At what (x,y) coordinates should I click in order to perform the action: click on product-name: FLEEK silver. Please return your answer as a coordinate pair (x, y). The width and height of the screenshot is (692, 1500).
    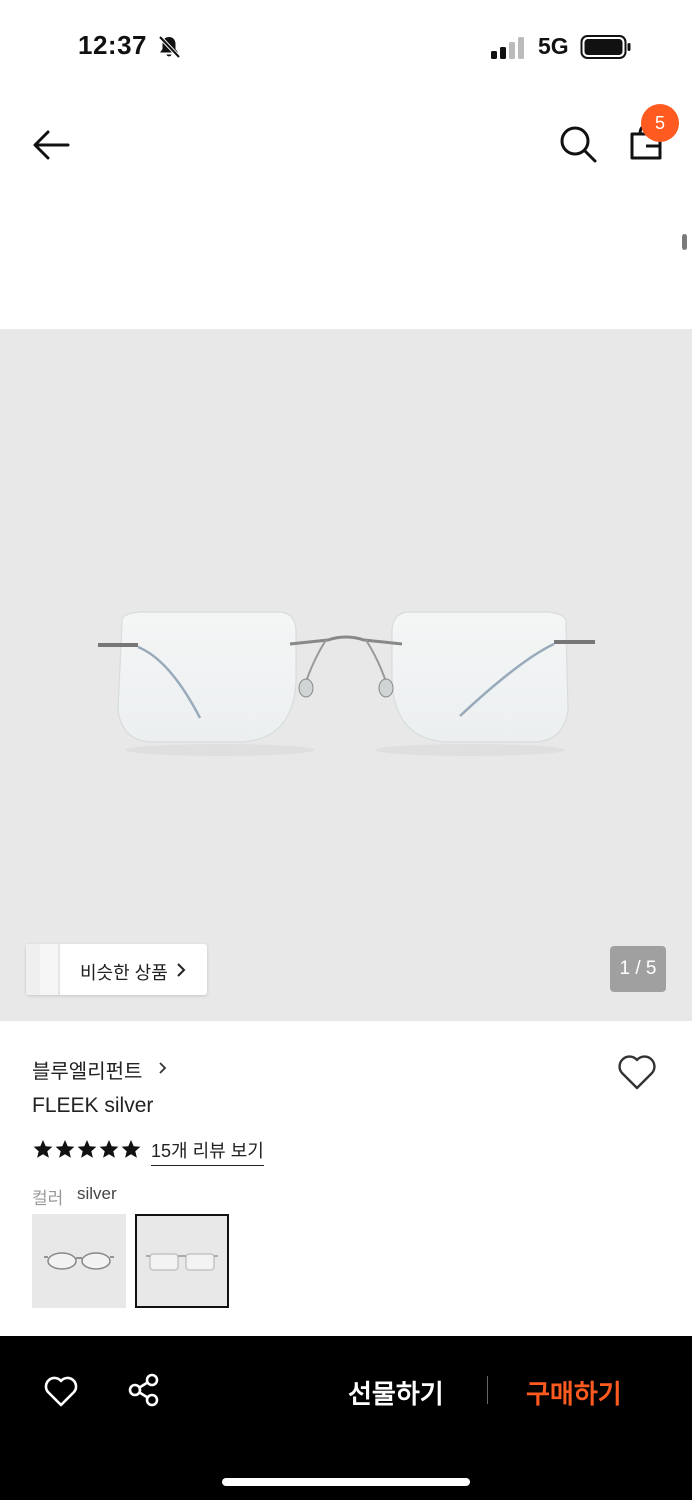
    Looking at the image, I should click on (93, 1105).